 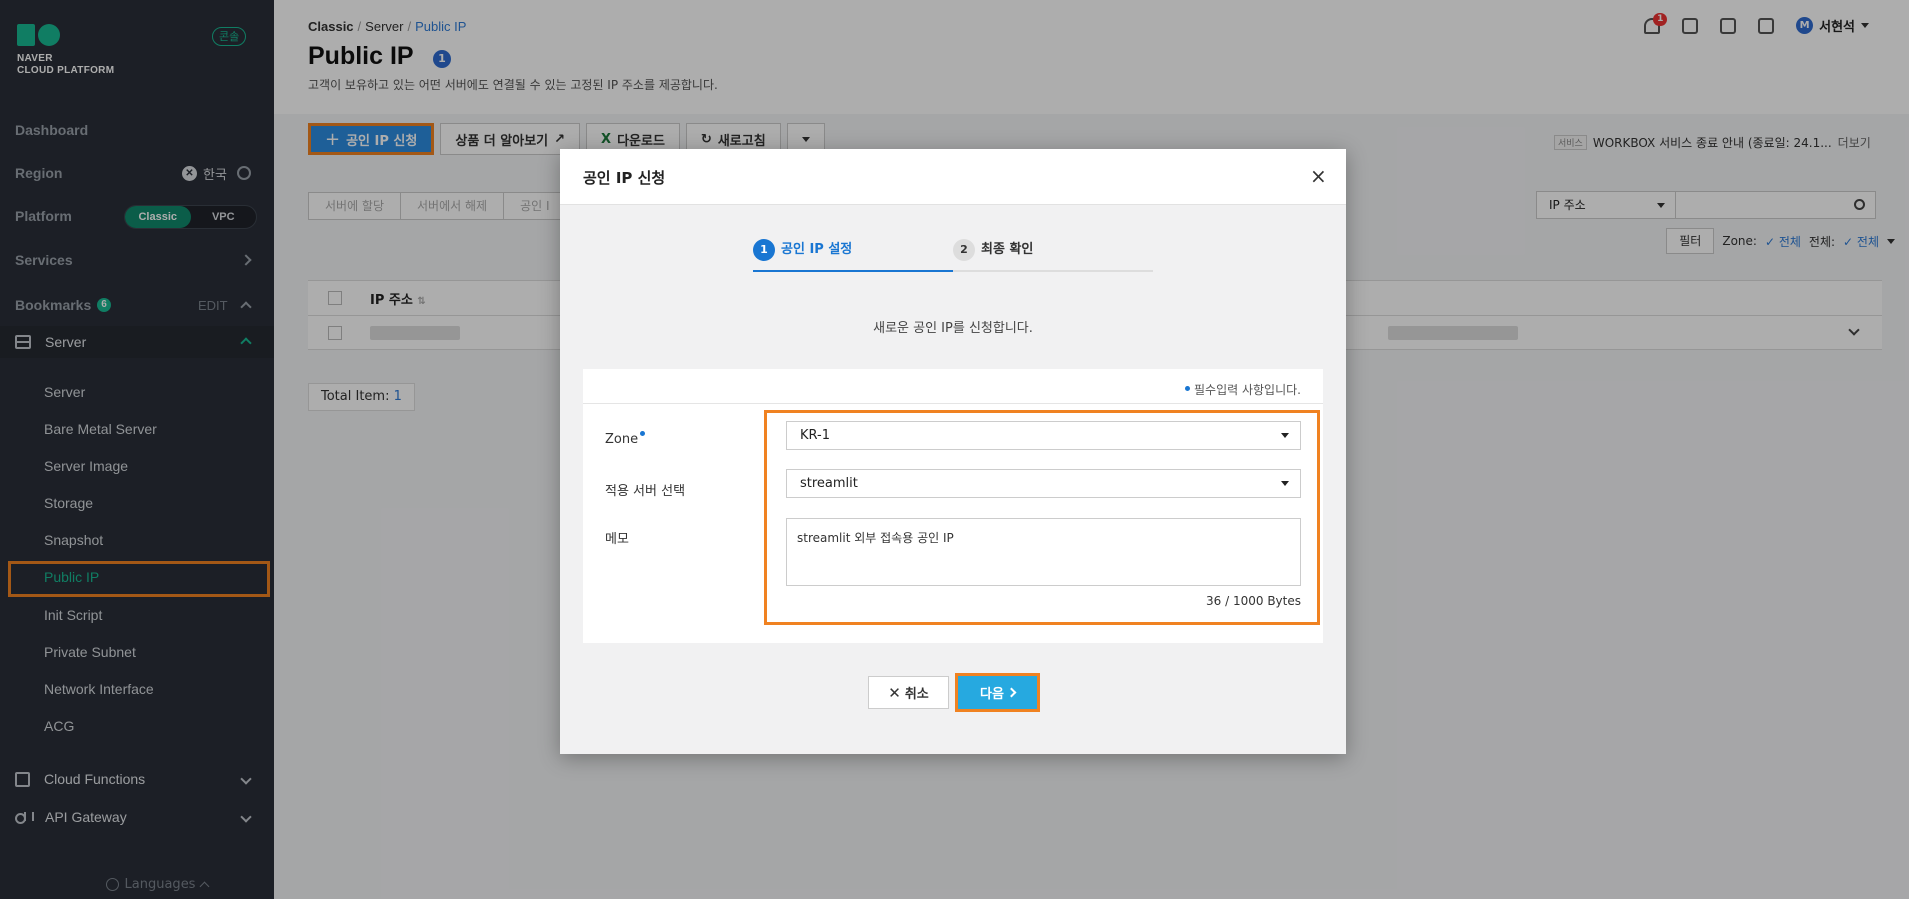 I want to click on close-icon: ×, so click(x=1318, y=176).